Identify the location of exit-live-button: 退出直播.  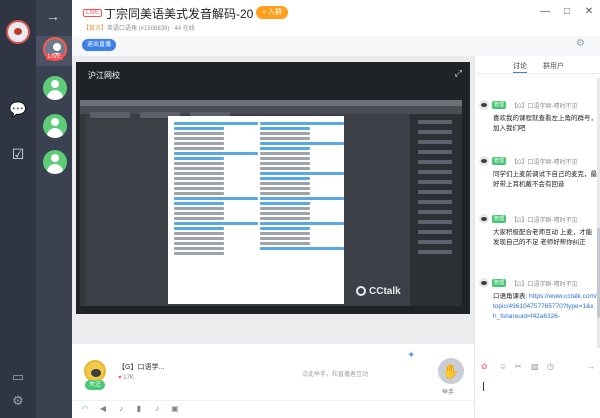
(99, 45).